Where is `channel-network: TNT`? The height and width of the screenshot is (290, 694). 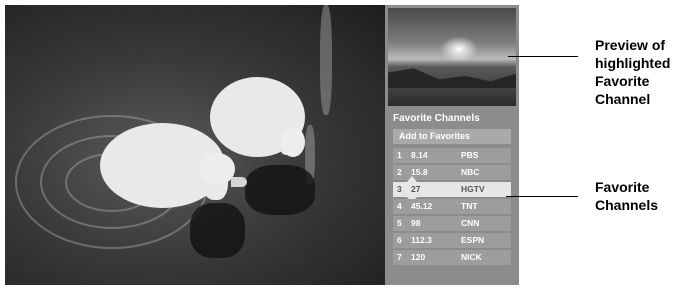
channel-network: TNT is located at coordinates (469, 206).